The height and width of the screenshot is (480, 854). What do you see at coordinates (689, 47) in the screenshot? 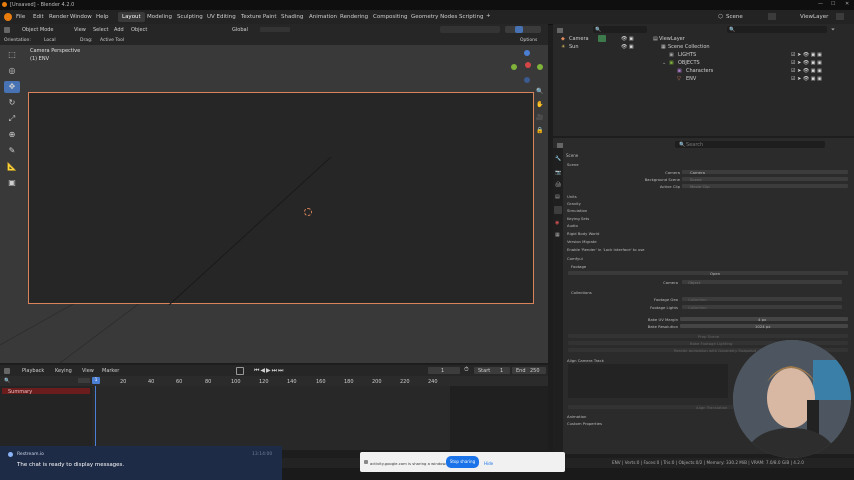
I see `outliner-scene-collection: Scene Collection` at bounding box center [689, 47].